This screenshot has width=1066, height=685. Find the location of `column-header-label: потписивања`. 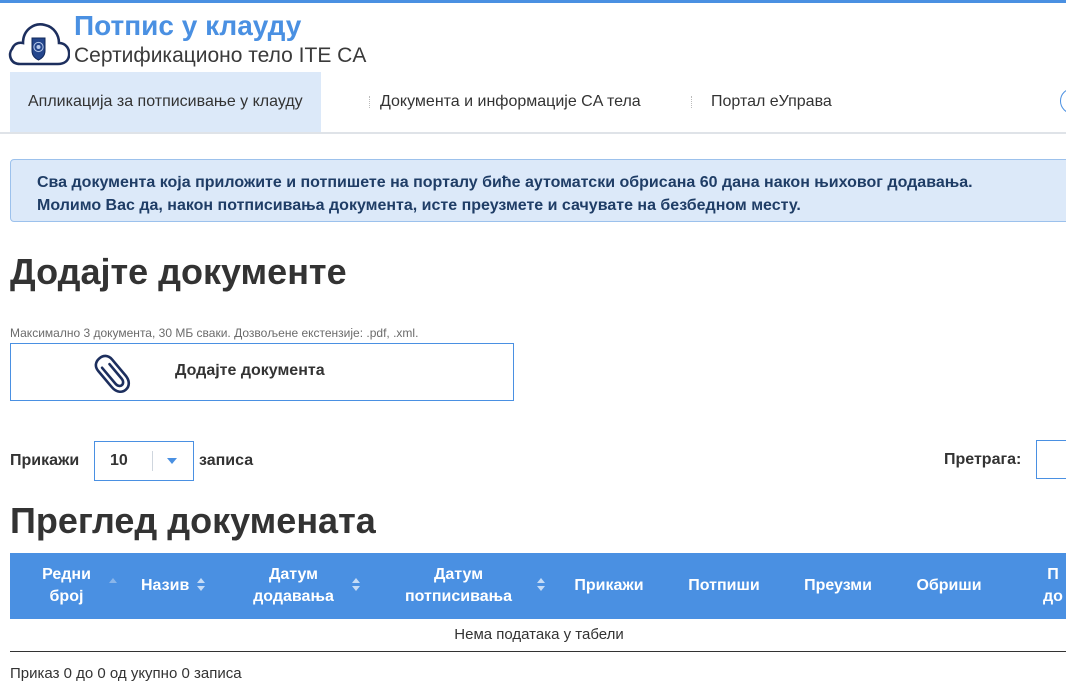

column-header-label: потписивања is located at coordinates (458, 596).